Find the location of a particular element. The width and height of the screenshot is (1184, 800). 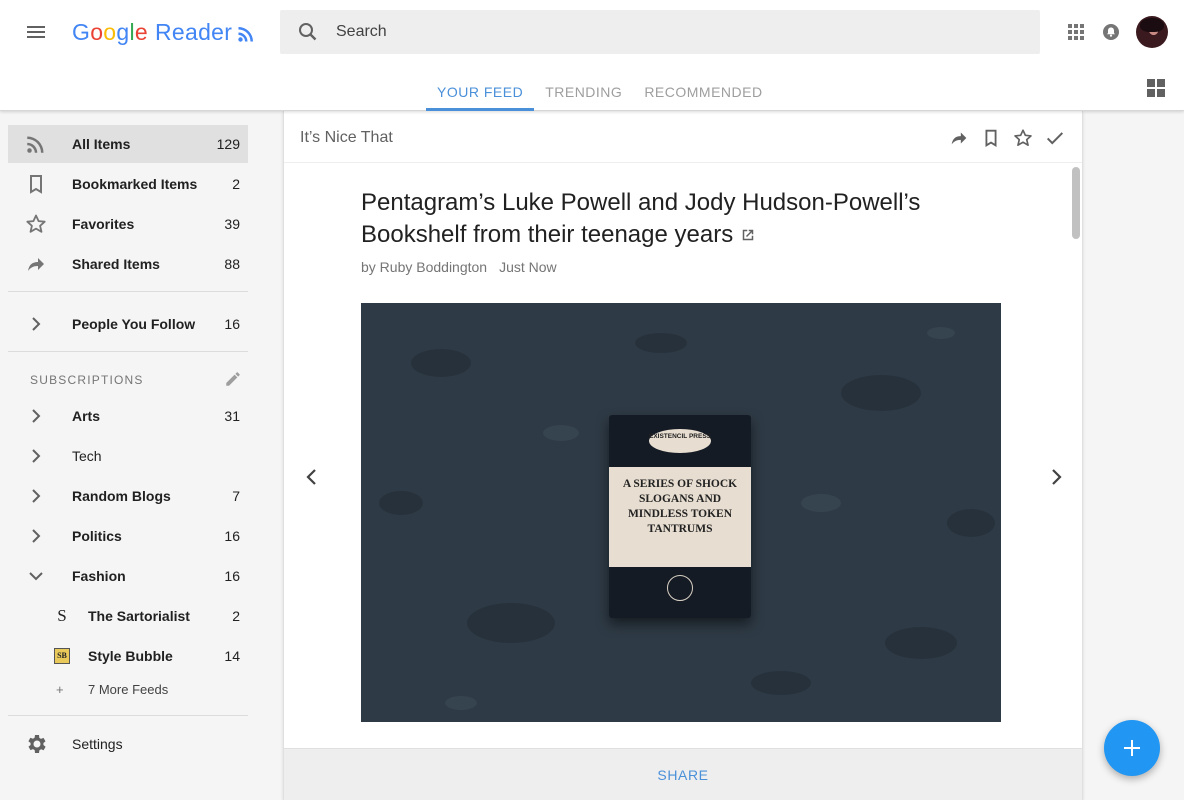

more-feeds-label: 7 More Feeds is located at coordinates (128, 689).